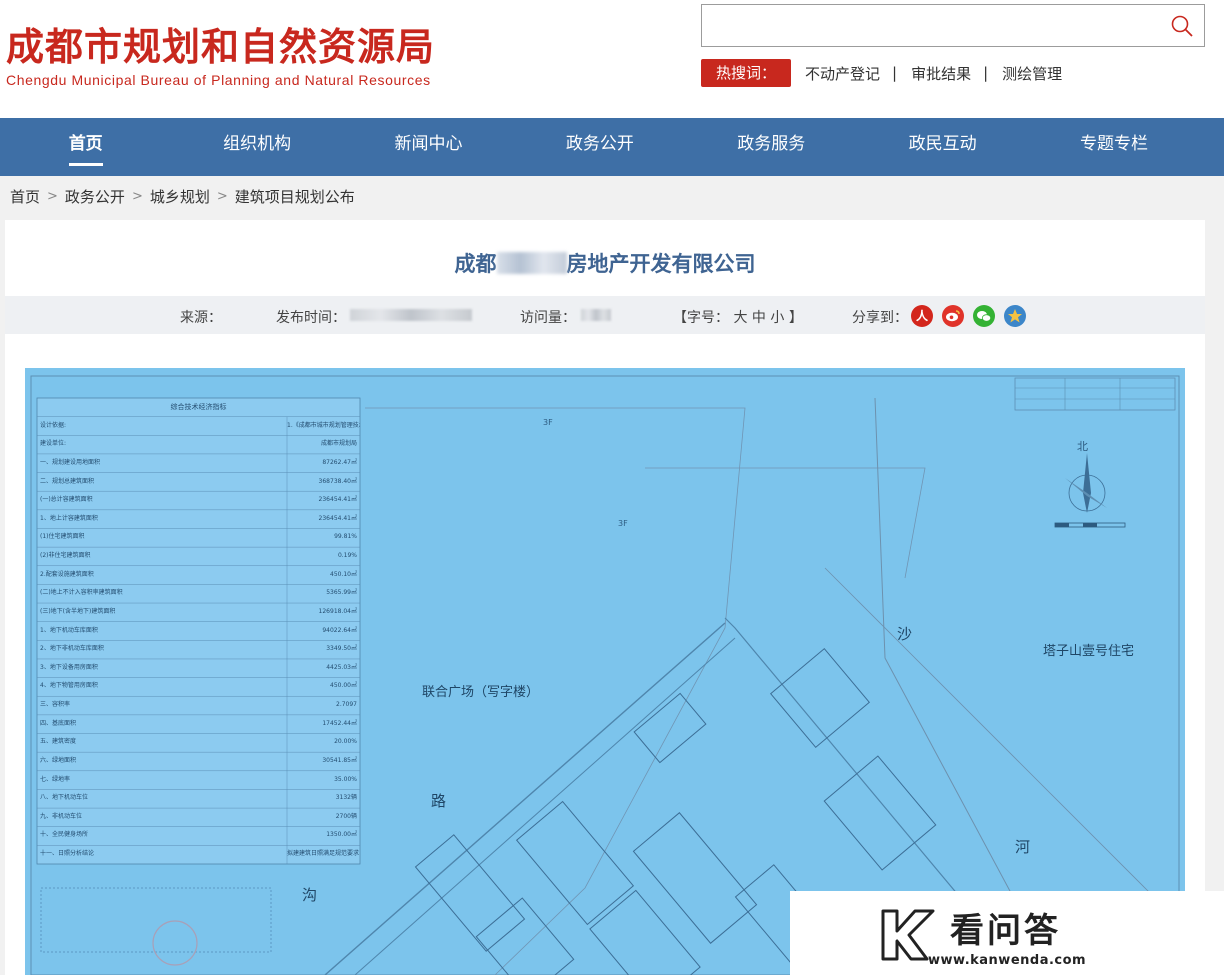 The height and width of the screenshot is (975, 1224). Describe the element at coordinates (337, 518) in the screenshot. I see `technical-table-value: 236454.41㎡` at that location.